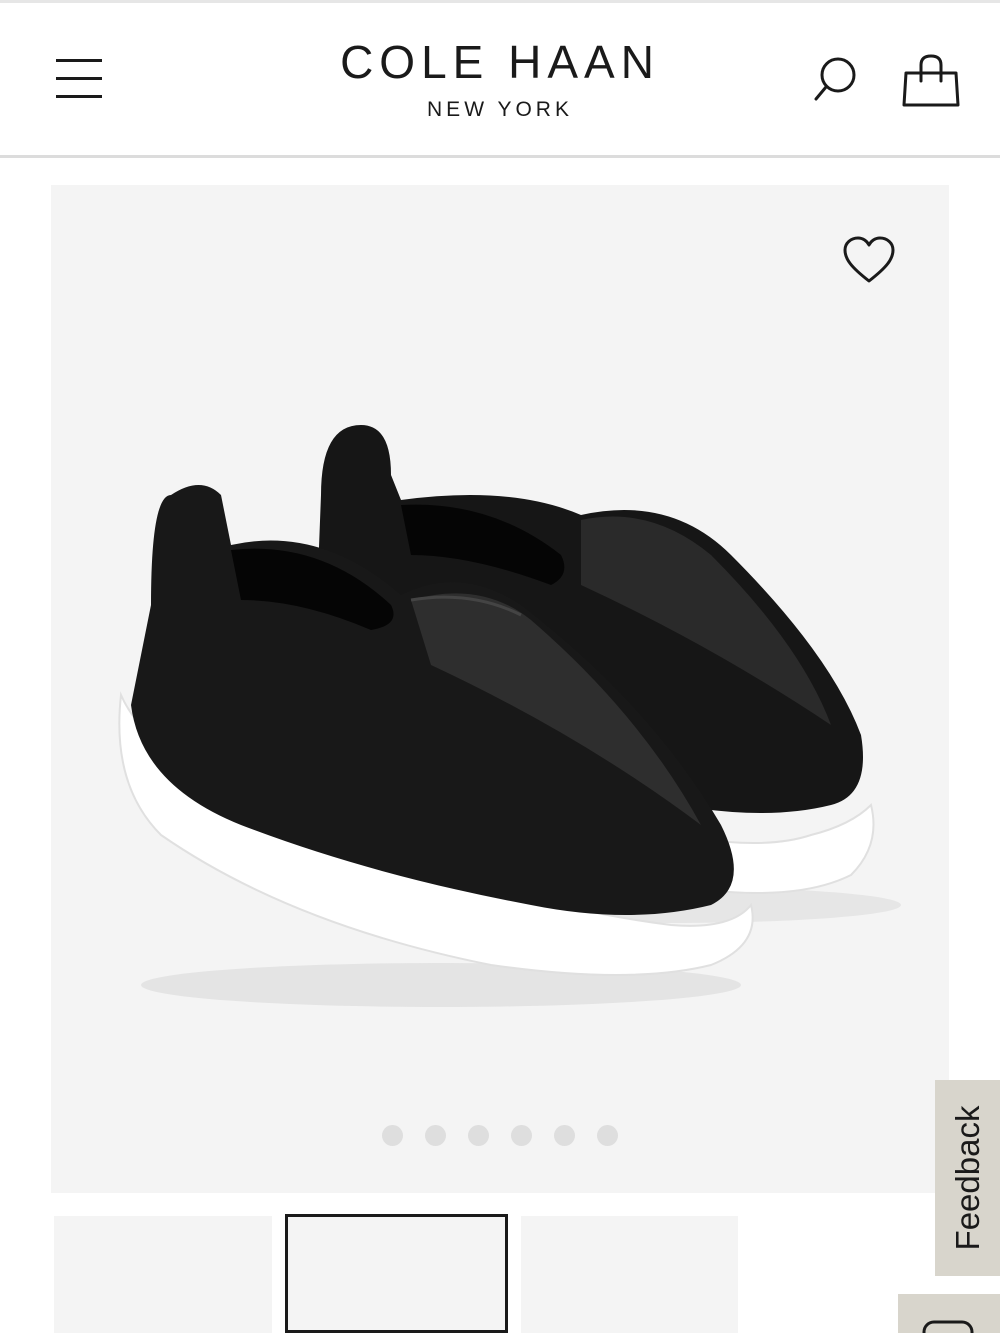 The image size is (1000, 1333). I want to click on wishlist-button, so click(869, 261).